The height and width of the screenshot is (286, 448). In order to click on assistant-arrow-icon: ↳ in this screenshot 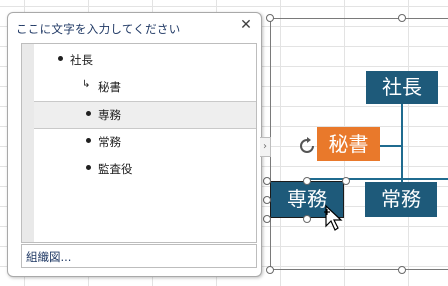, I will do `click(86, 84)`.